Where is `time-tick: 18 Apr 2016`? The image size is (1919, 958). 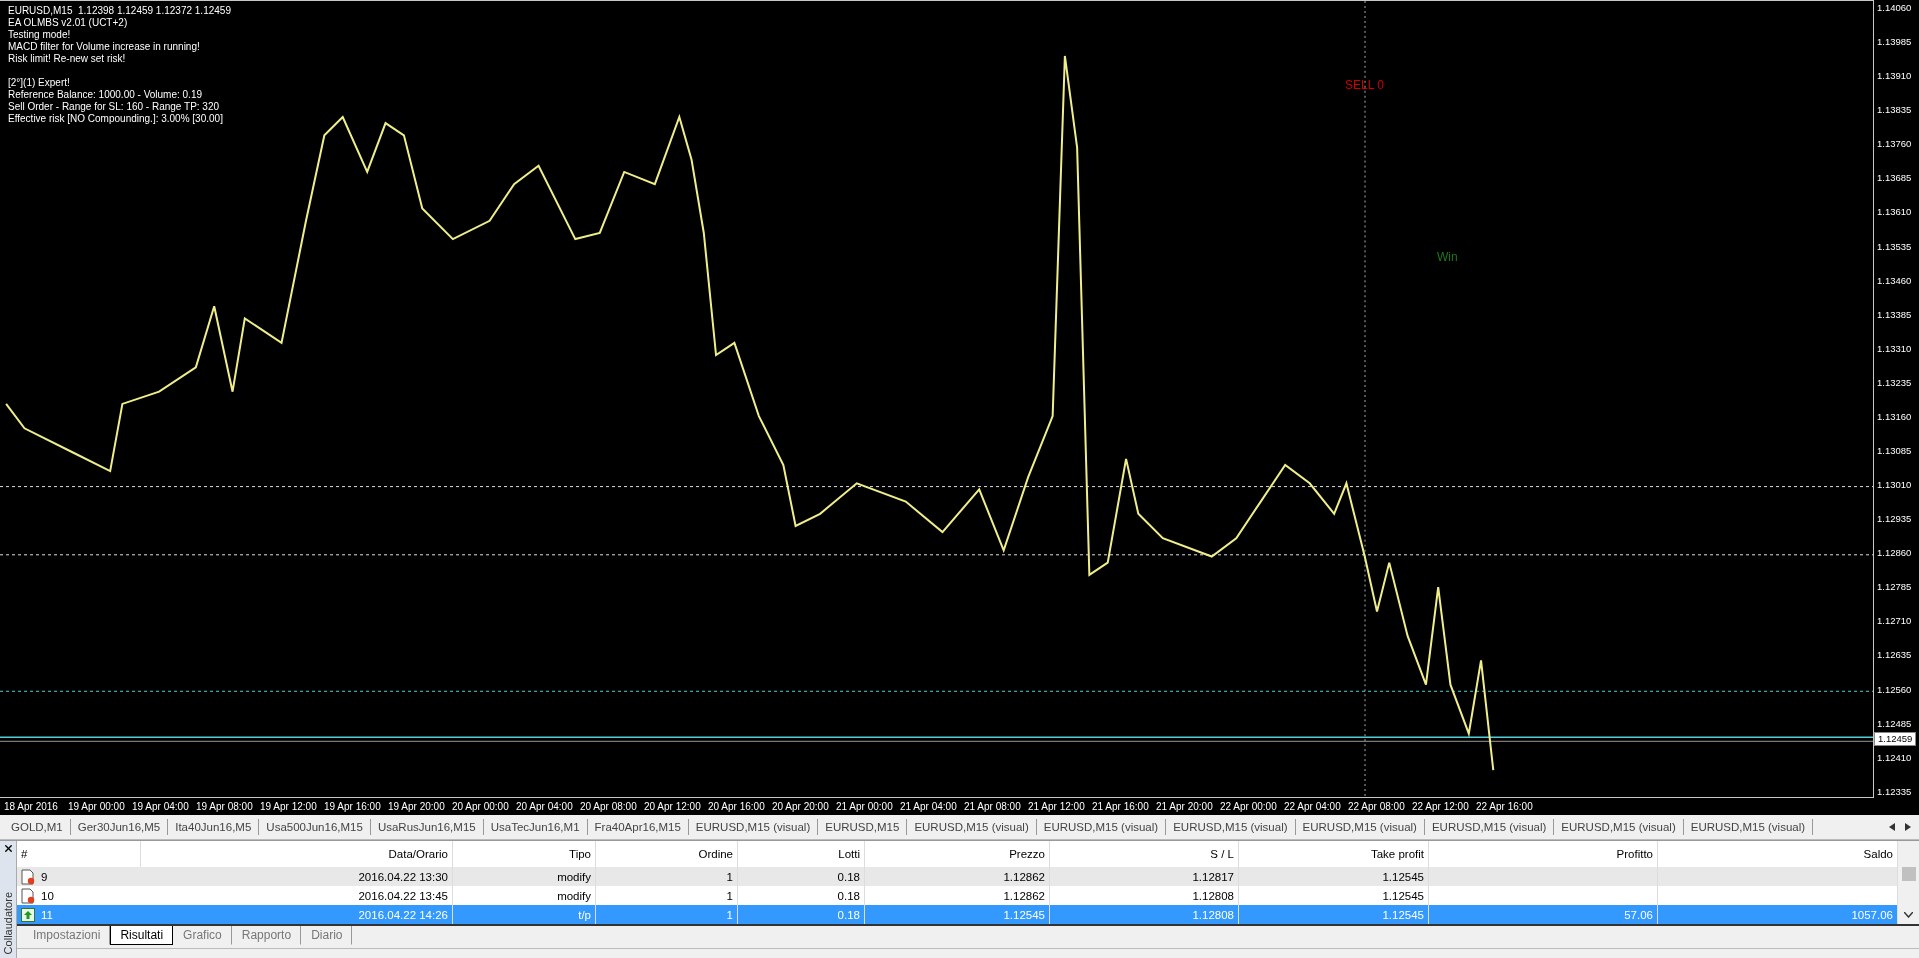
time-tick: 18 Apr 2016 is located at coordinates (31, 806).